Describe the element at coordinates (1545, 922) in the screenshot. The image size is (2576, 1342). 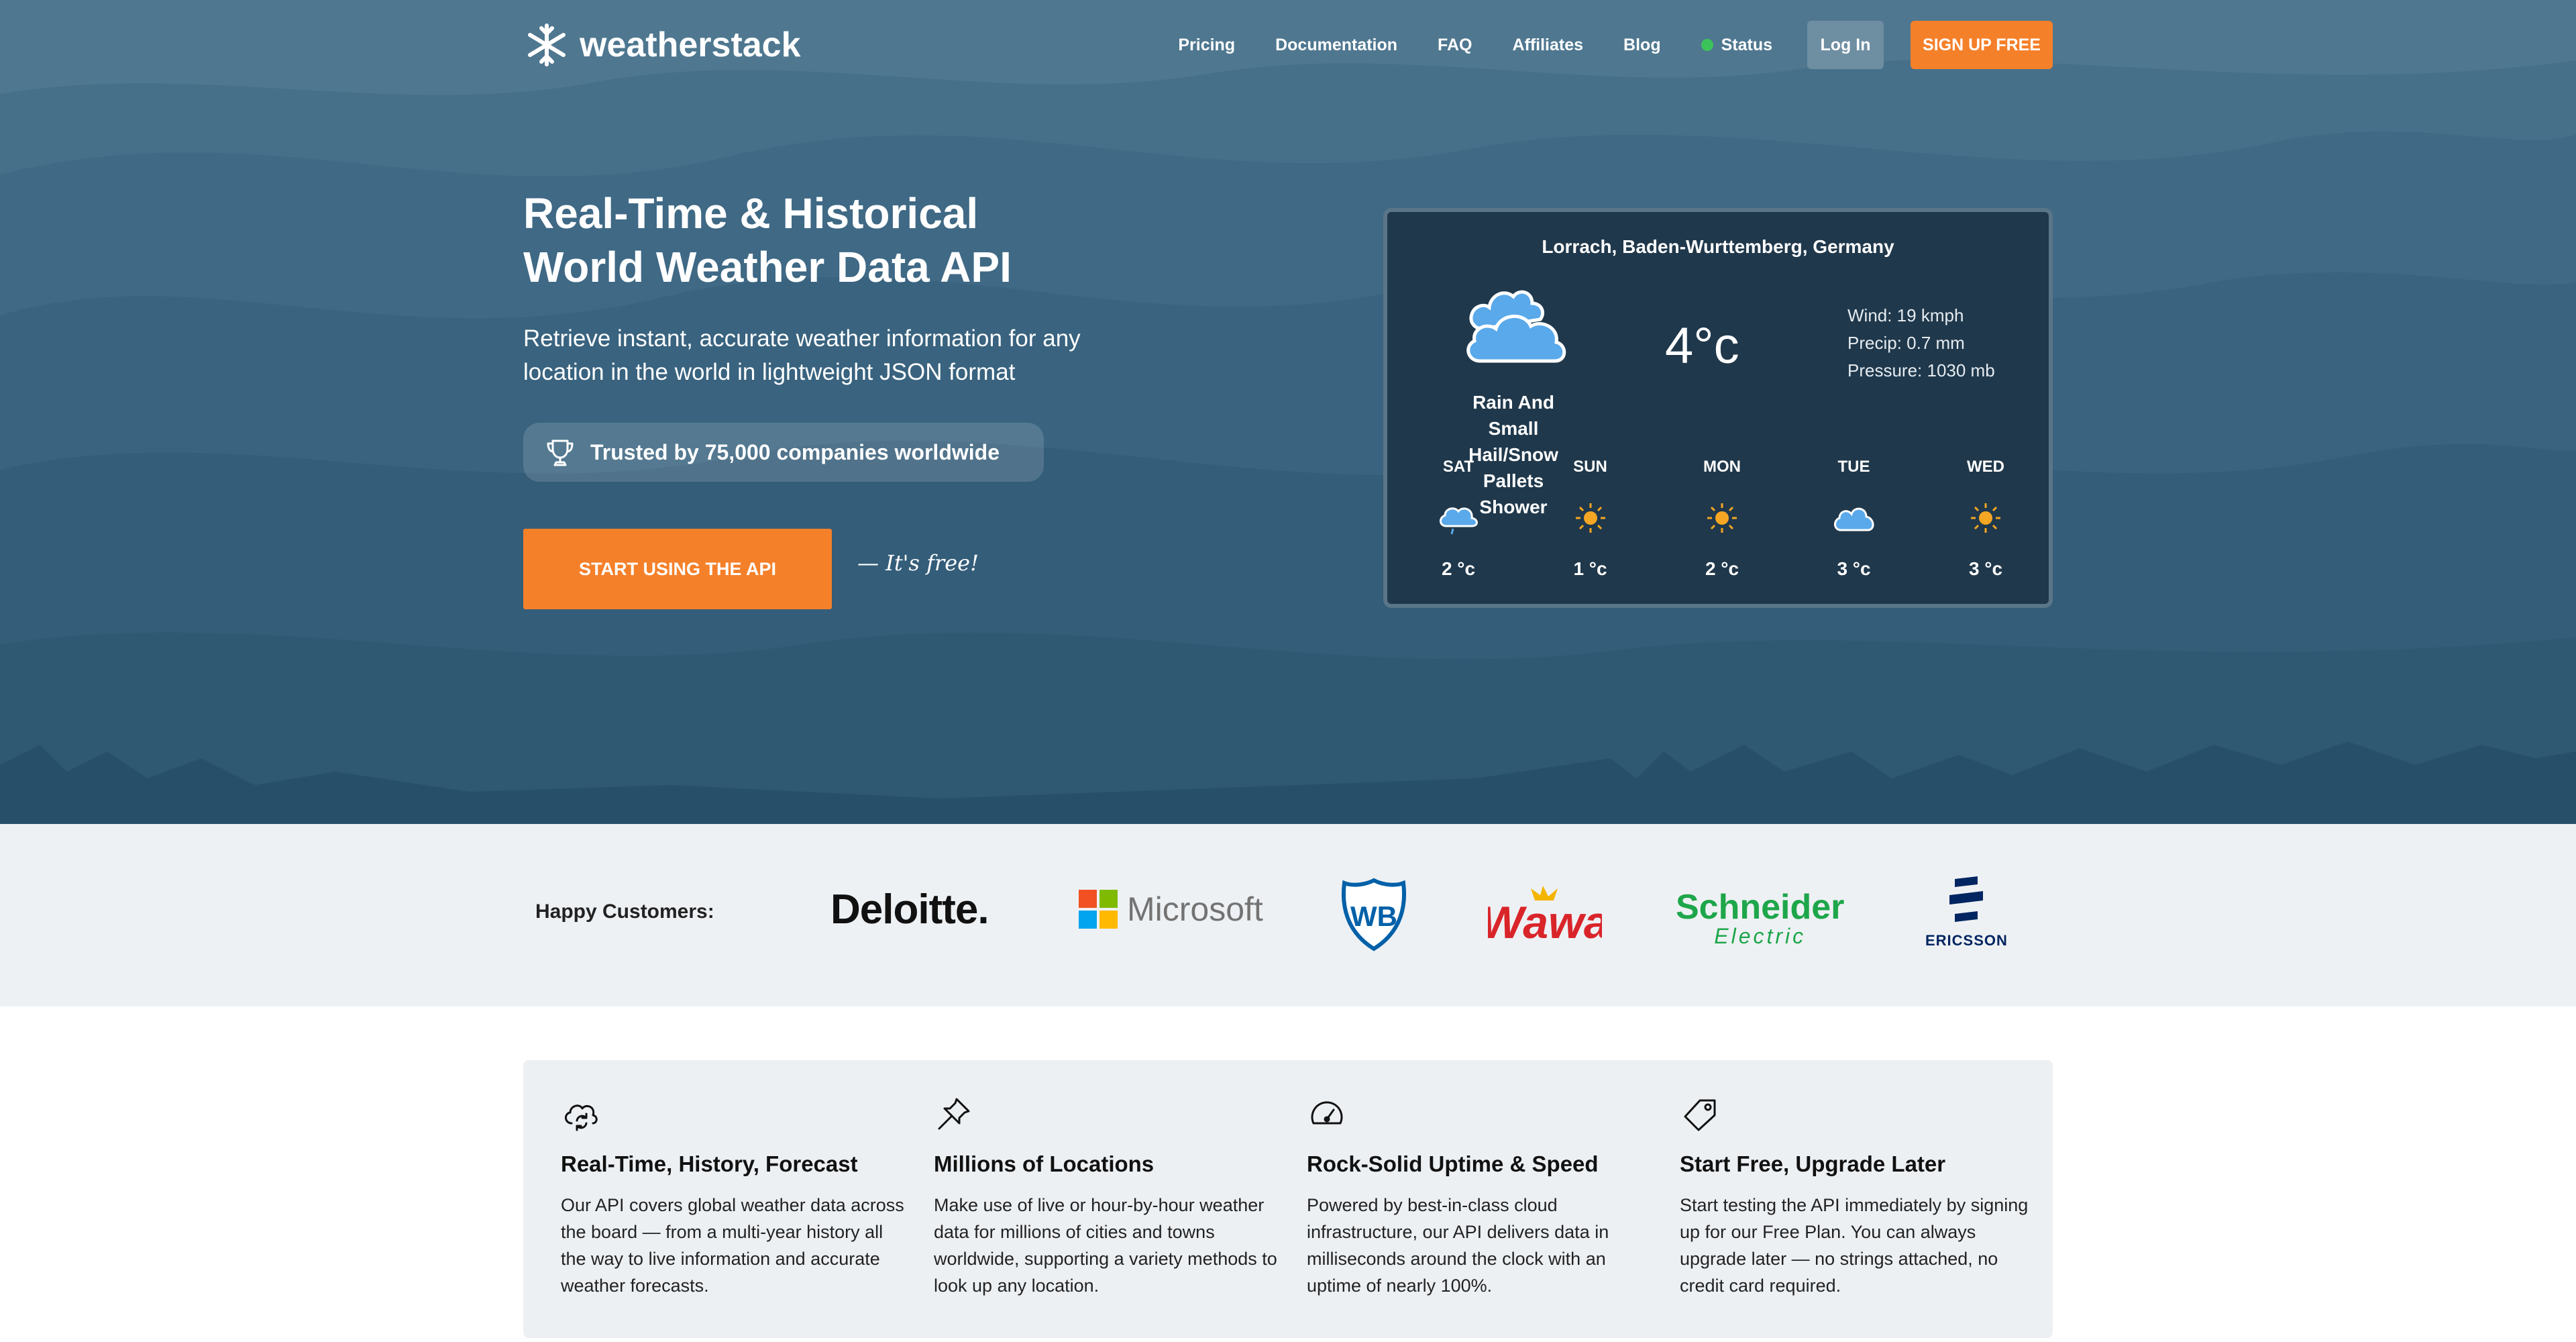
I see `wawa-text: Wawa` at that location.